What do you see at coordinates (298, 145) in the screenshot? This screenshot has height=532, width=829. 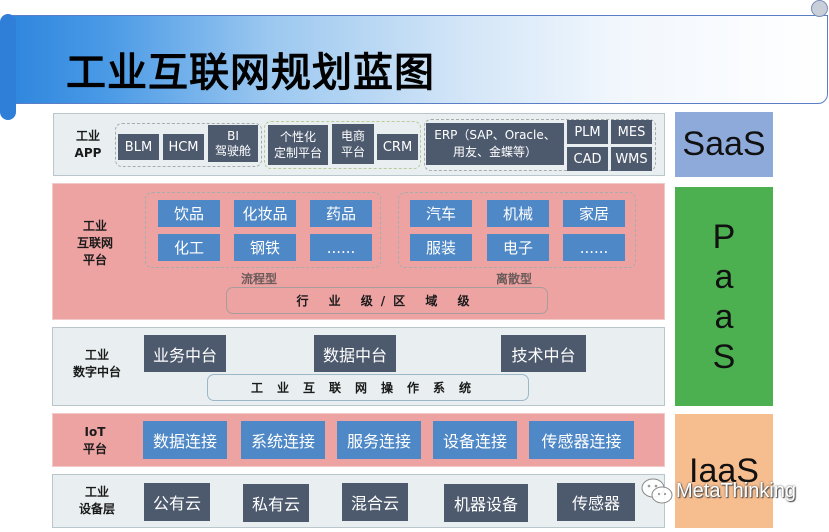 I see `app-custom-platform: 个性化 定制平台` at bounding box center [298, 145].